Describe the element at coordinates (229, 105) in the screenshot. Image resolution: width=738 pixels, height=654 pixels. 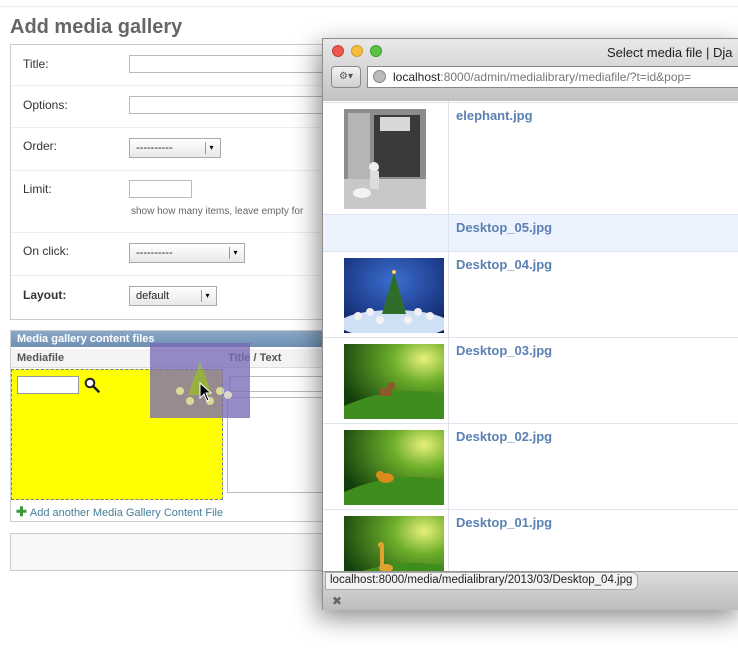
I see `options-field` at that location.